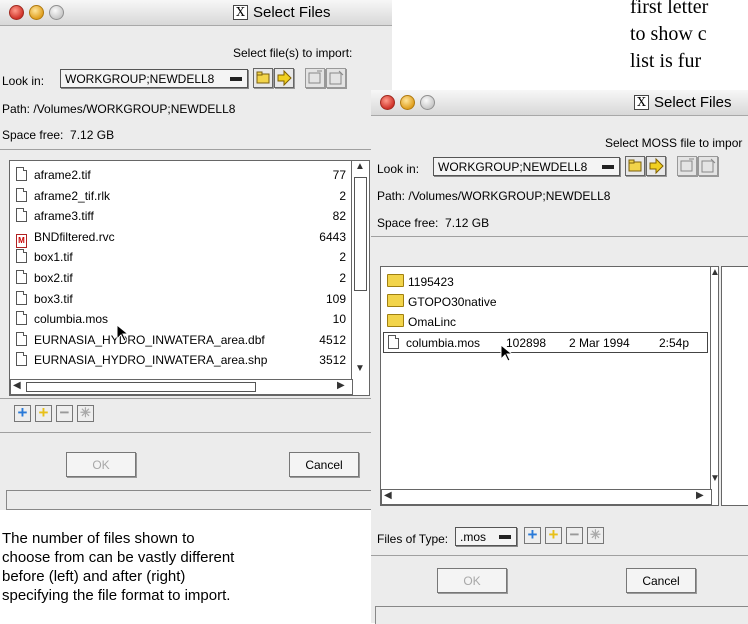 This screenshot has height=624, width=748. Describe the element at coordinates (183, 278) in the screenshot. I see `file-row: box2.tif 2` at that location.